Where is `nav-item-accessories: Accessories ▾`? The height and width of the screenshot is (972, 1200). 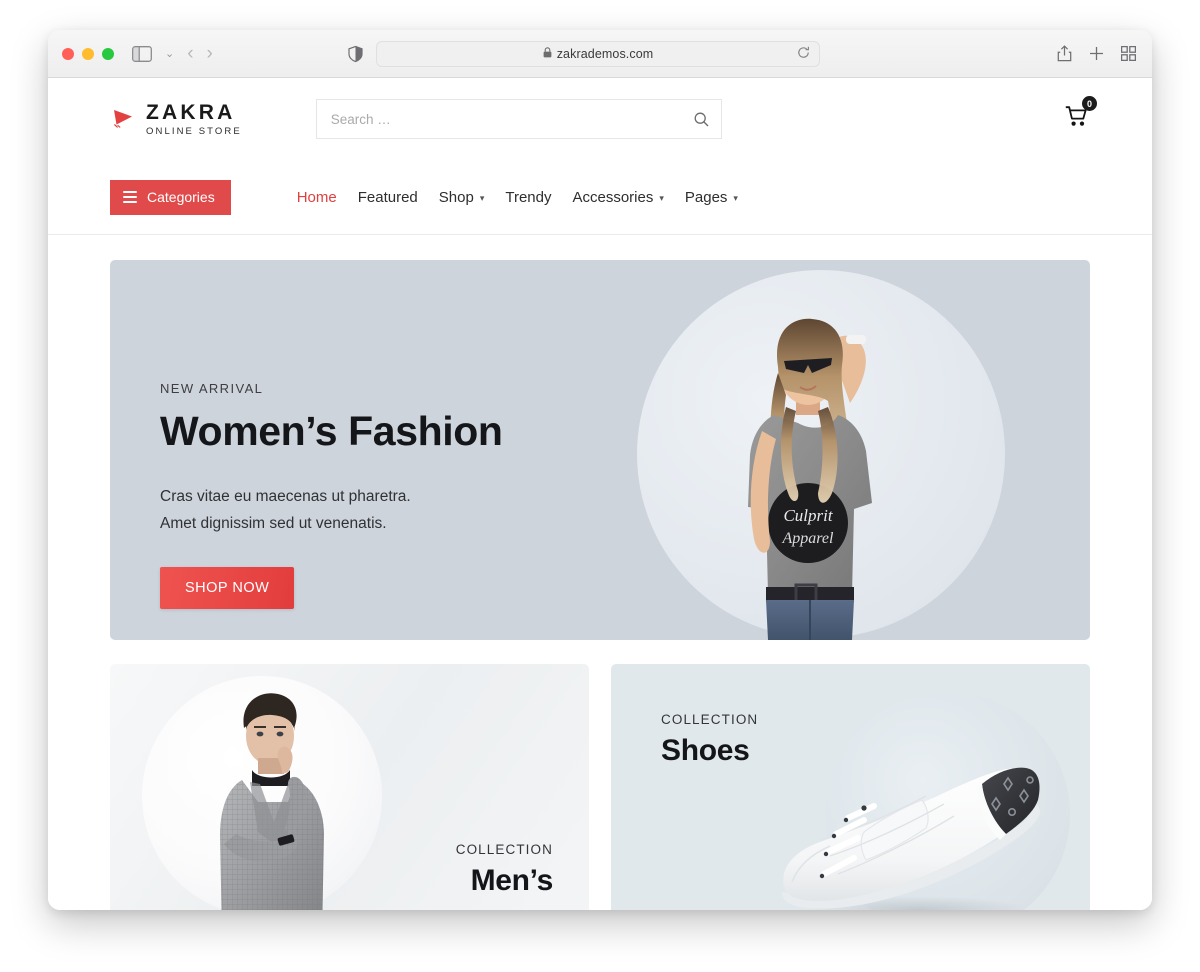
nav-item-accessories: Accessories ▾ is located at coordinates (617, 197).